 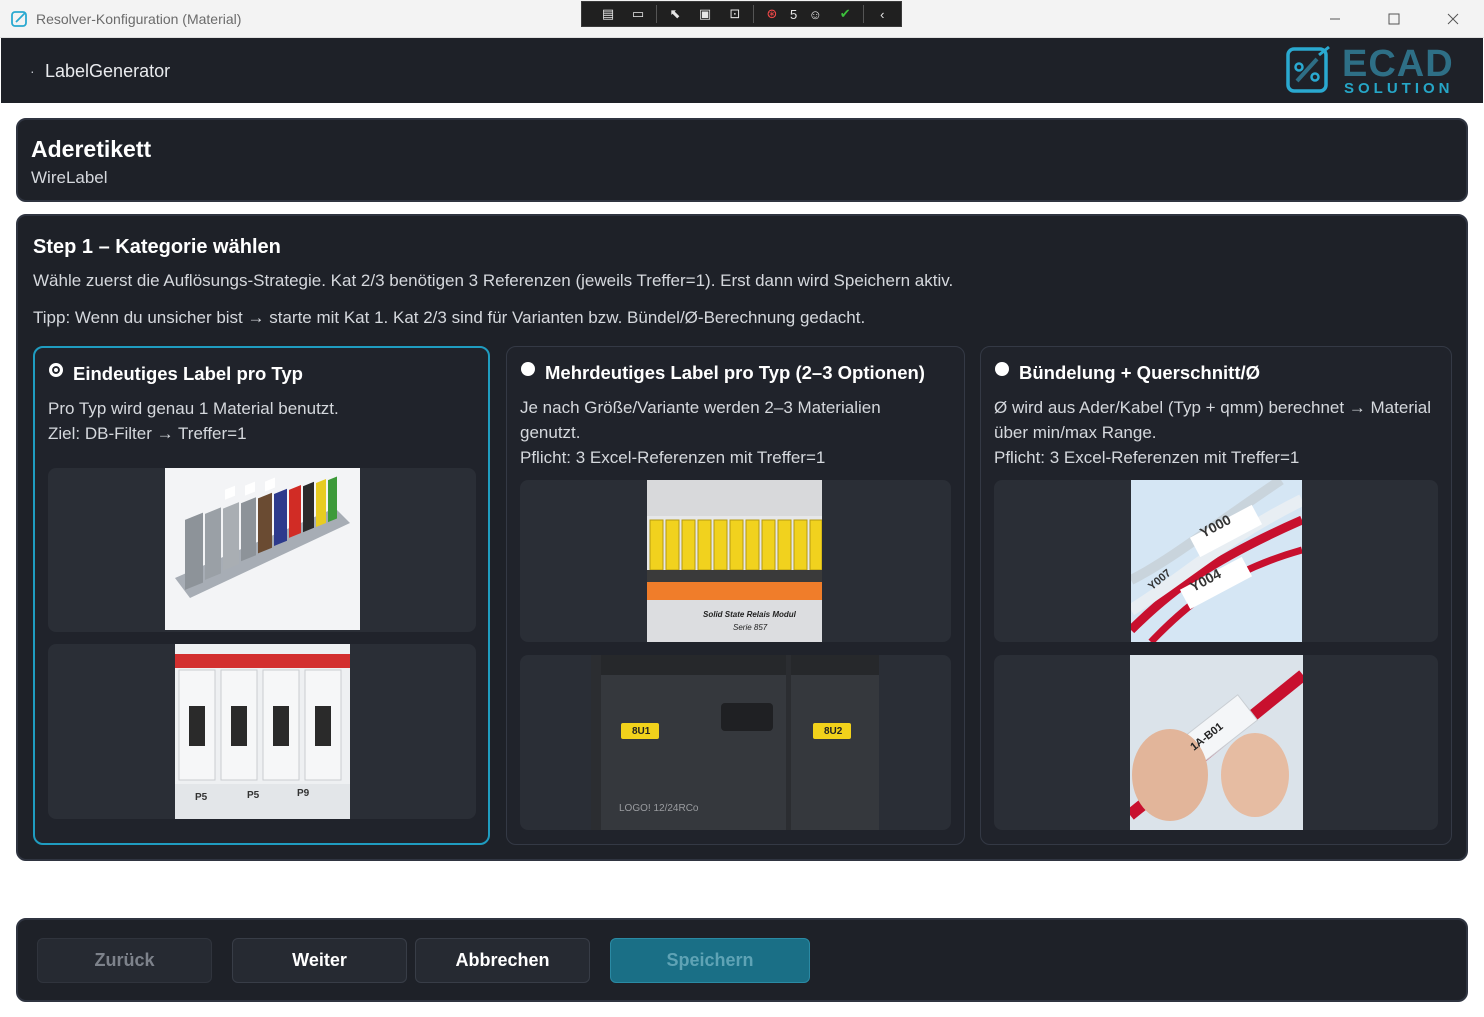 I want to click on back-button: Zurück, so click(x=124, y=960).